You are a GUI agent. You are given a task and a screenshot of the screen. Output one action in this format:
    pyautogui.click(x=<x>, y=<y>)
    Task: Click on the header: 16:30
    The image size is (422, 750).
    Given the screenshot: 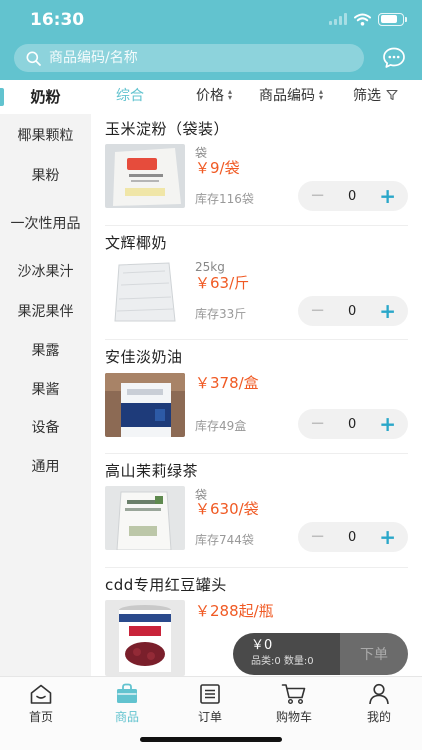 What is the action you would take?
    pyautogui.click(x=211, y=40)
    